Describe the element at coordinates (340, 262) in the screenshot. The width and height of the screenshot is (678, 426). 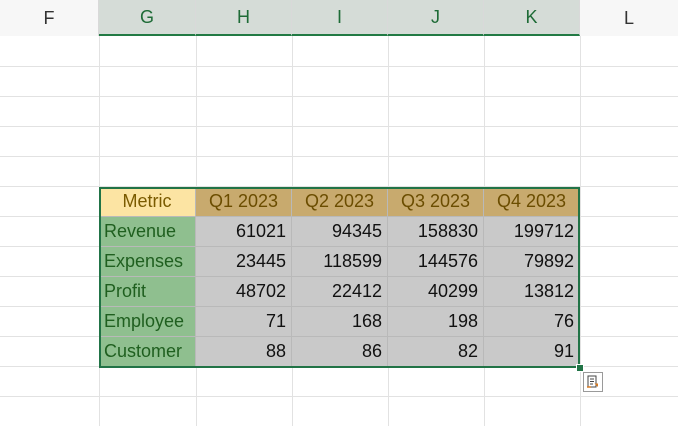
I see `cell-expenses-q2: 118599` at that location.